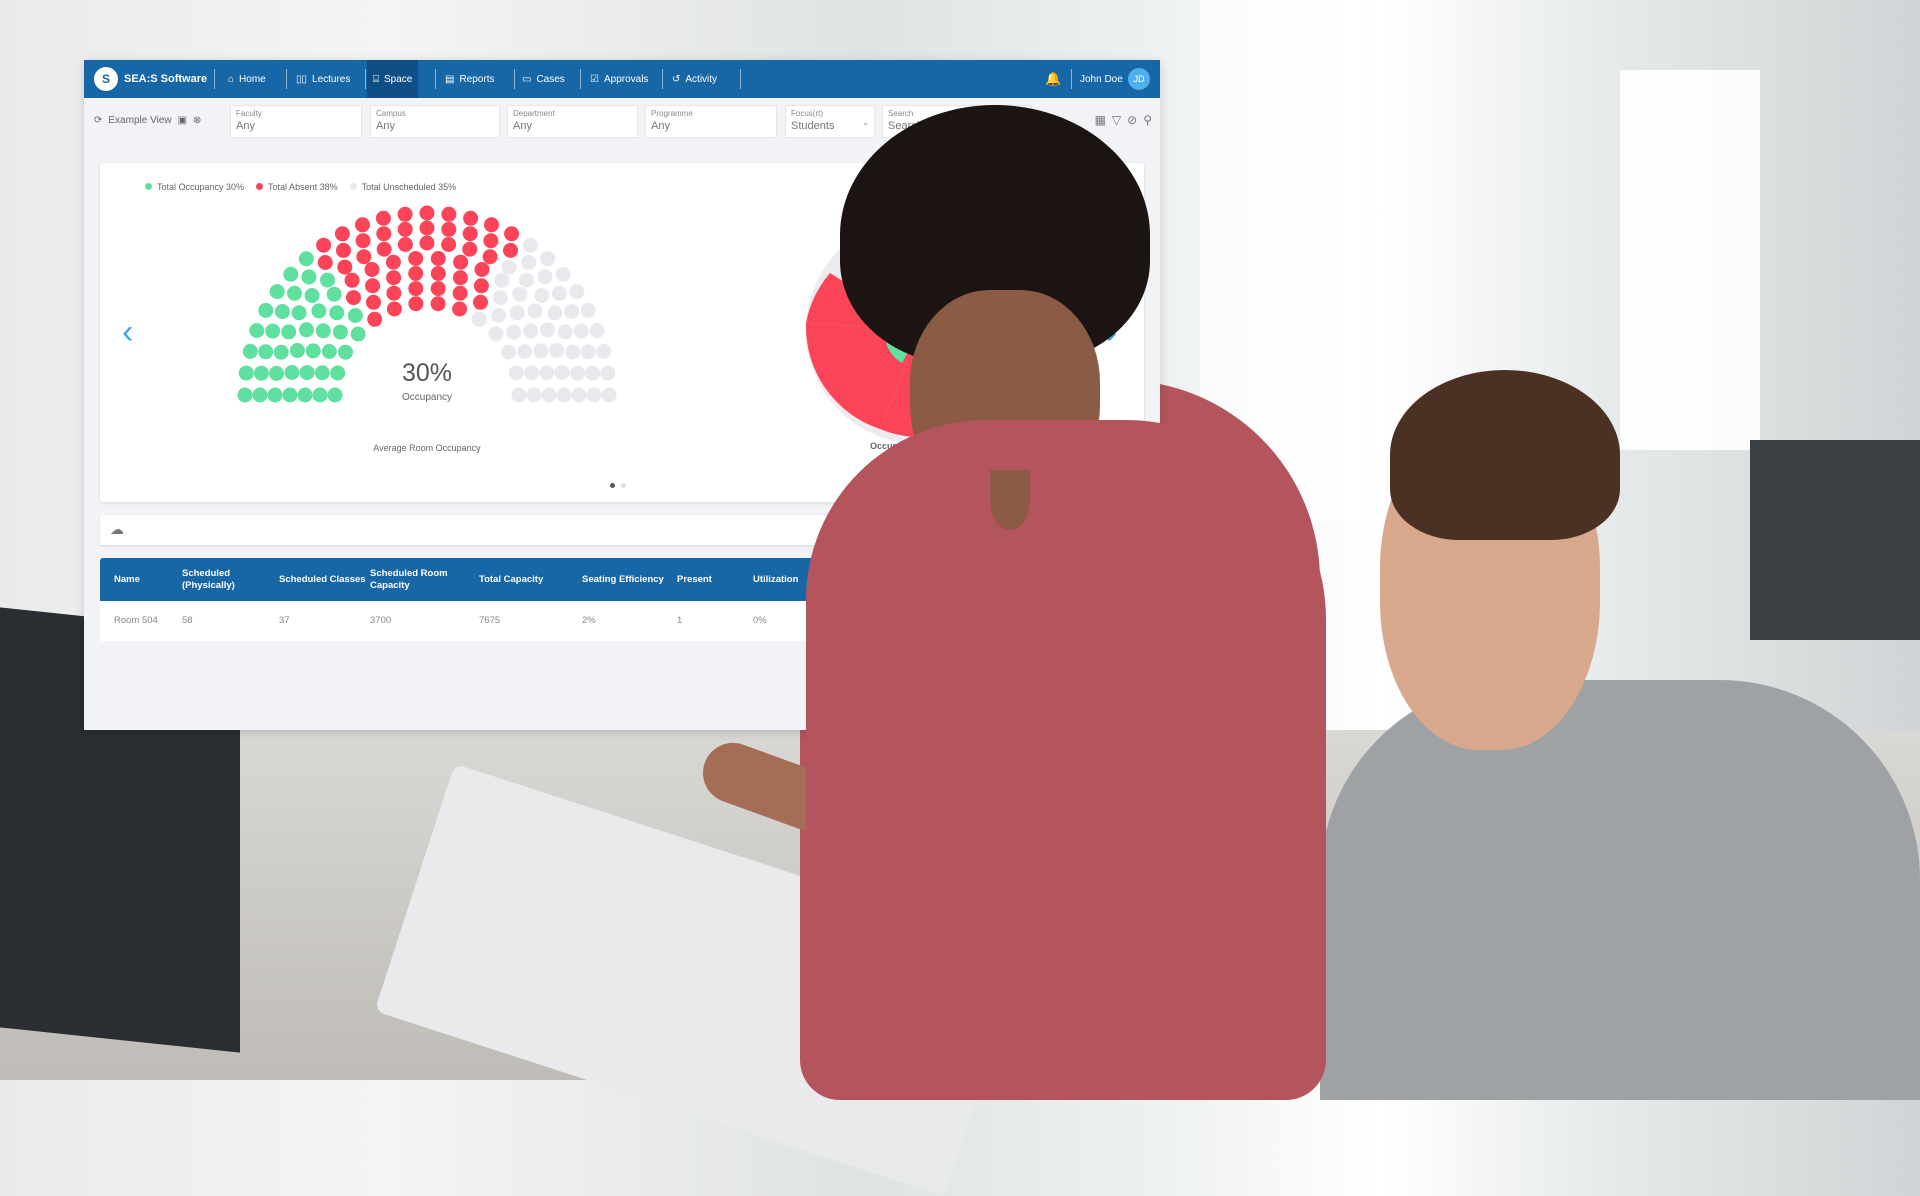  Describe the element at coordinates (711, 121) in the screenshot. I see `programme-filter: Programme Any` at that location.